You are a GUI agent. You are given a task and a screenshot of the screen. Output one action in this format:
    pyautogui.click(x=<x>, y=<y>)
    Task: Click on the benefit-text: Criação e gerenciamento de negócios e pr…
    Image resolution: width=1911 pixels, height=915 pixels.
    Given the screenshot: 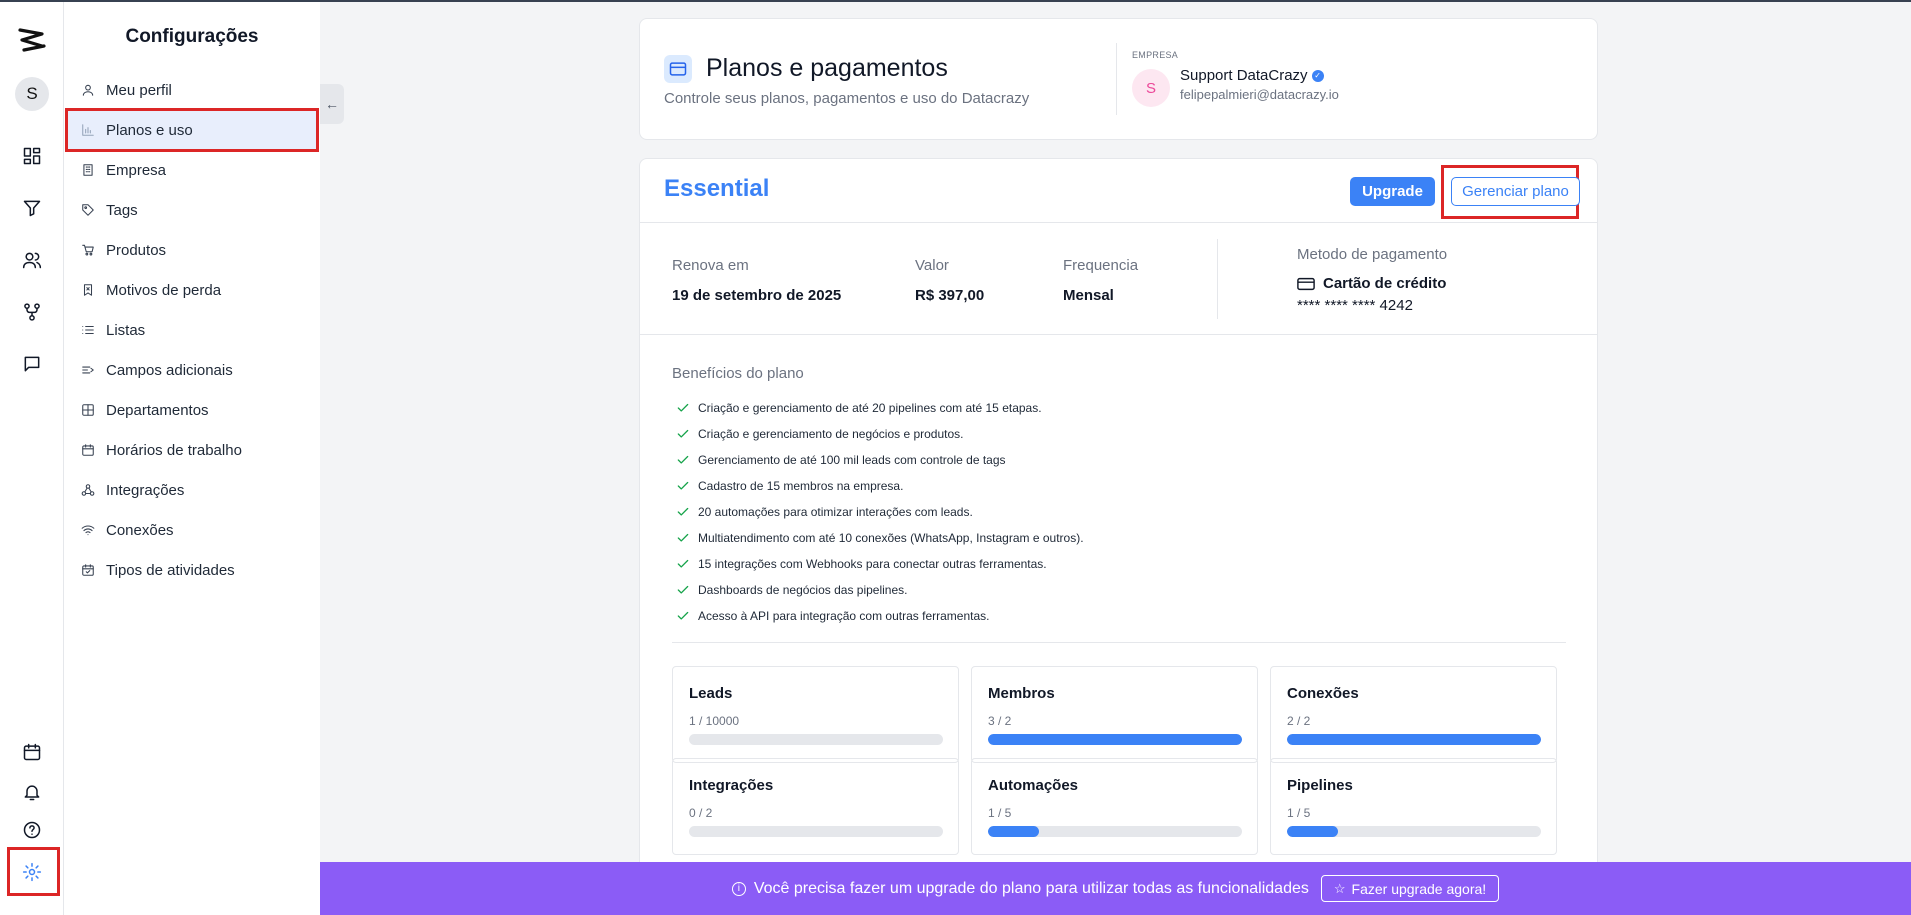 What is the action you would take?
    pyautogui.click(x=831, y=434)
    